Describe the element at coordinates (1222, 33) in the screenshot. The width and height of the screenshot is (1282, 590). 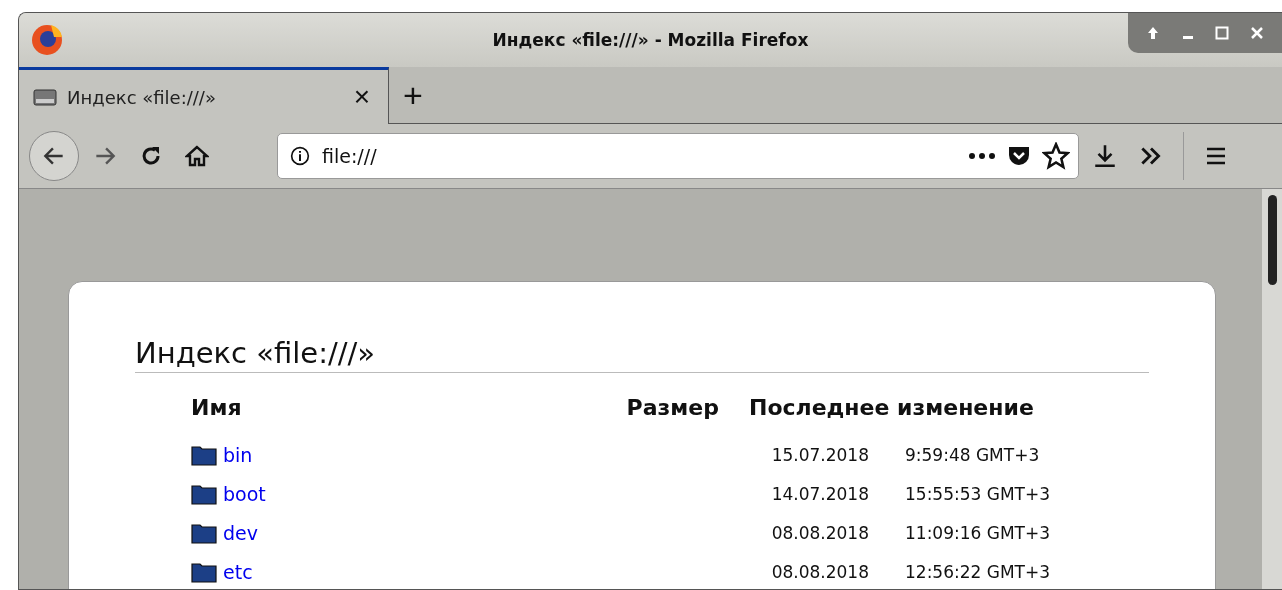
I see `maximize-icon` at that location.